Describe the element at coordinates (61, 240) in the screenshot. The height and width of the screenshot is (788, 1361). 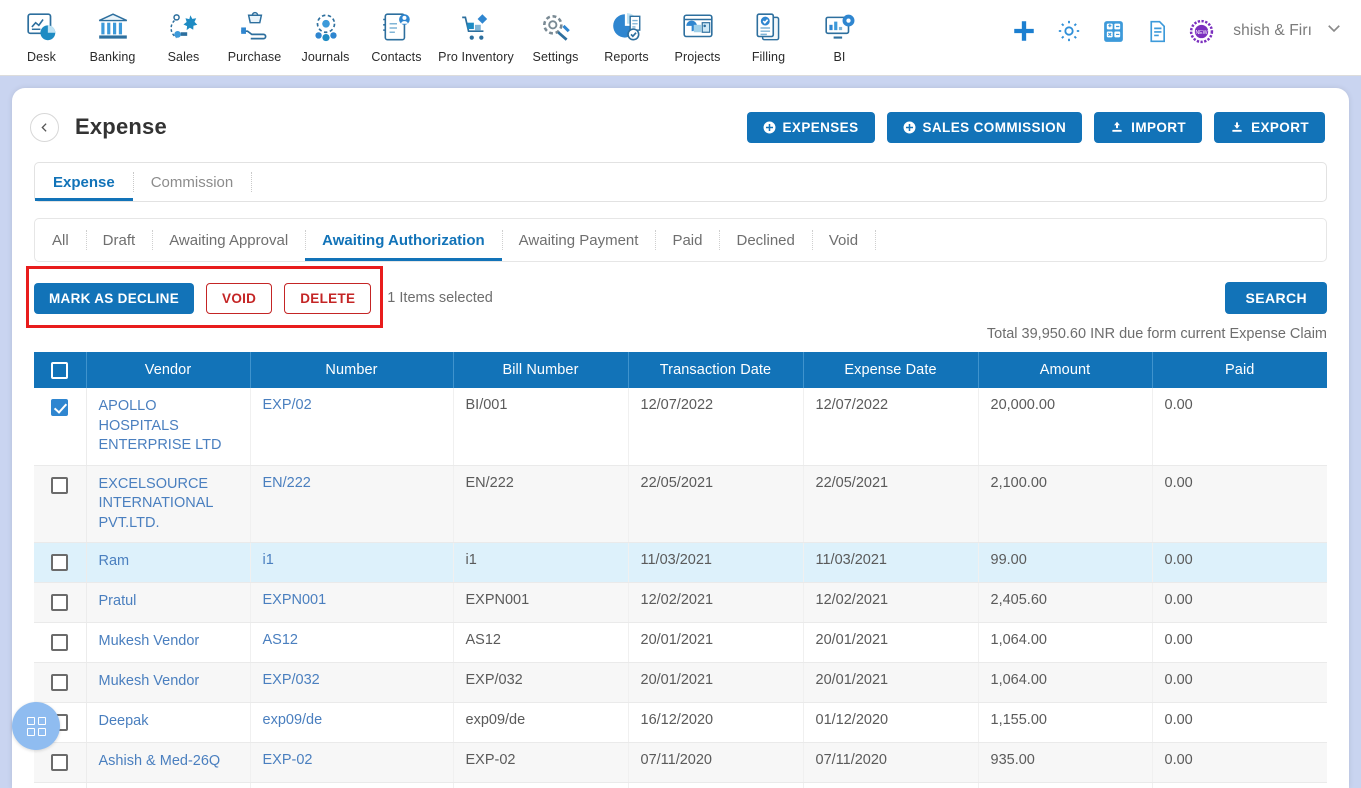
I see `status-tab-all: All` at that location.